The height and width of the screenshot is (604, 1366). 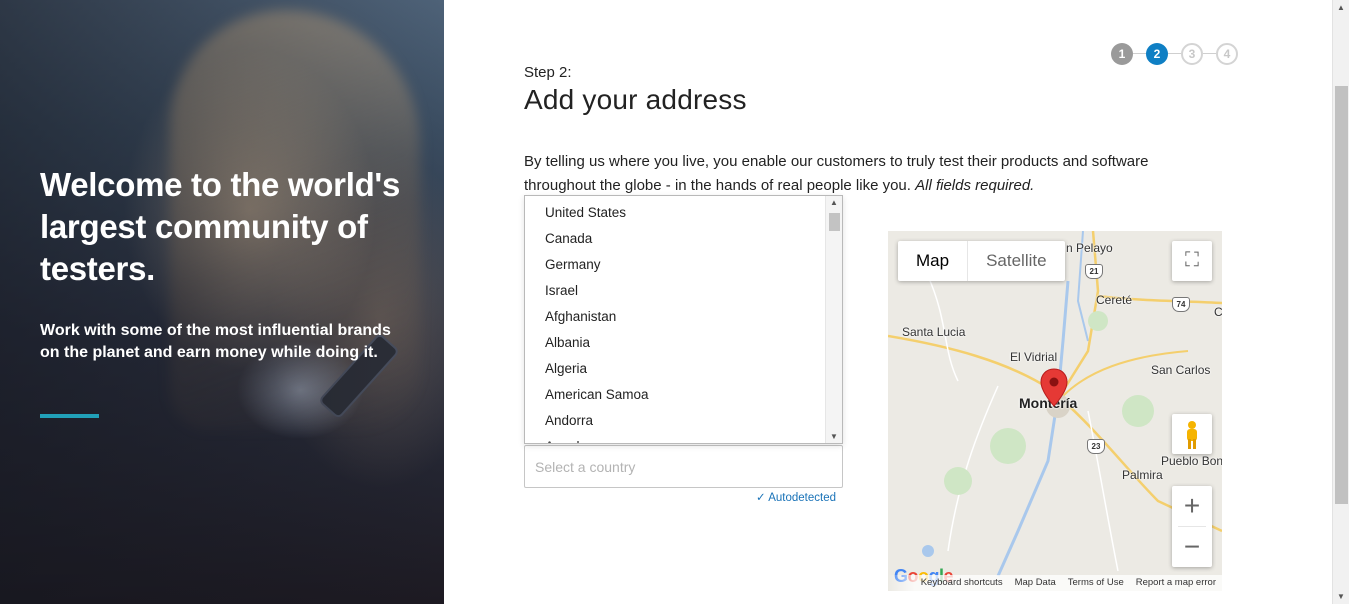 What do you see at coordinates (548, 72) in the screenshot?
I see `step-label: Step 2:` at bounding box center [548, 72].